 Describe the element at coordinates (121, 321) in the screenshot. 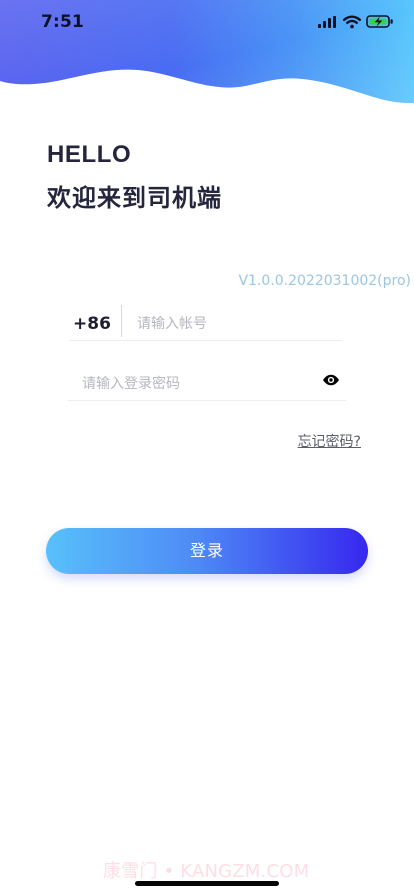

I see `account-field-divider` at that location.